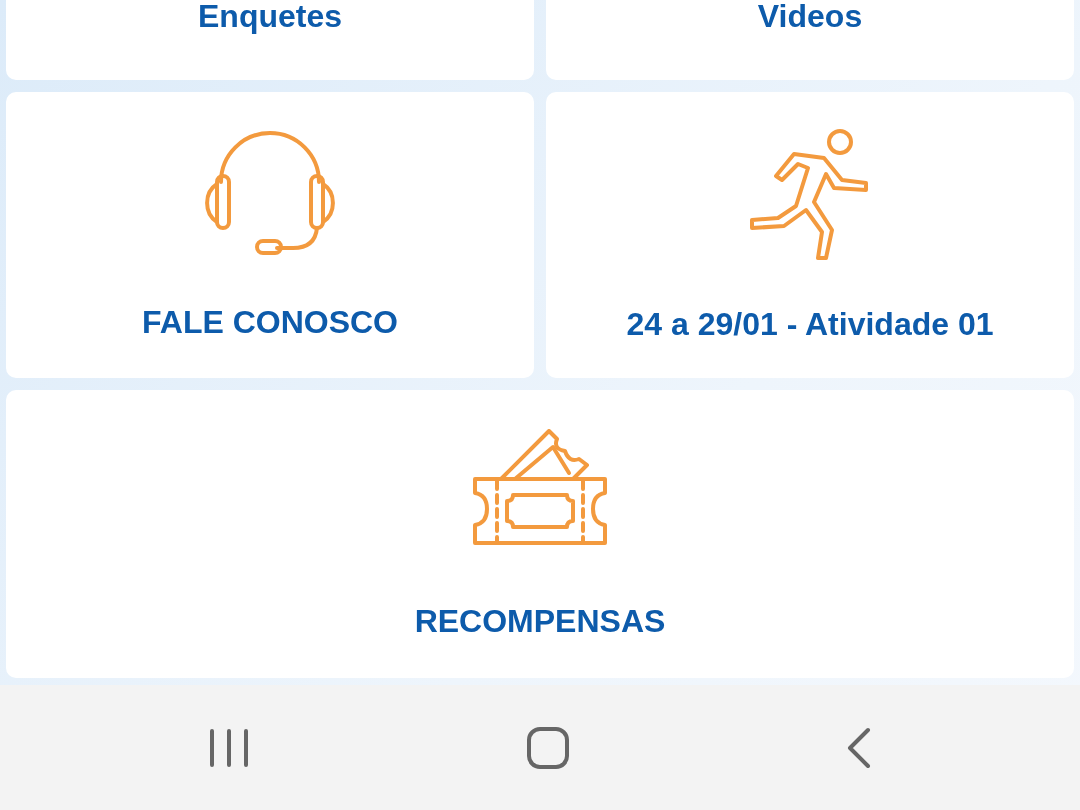 This screenshot has height=810, width=1080. I want to click on tickets-icon, so click(540, 487).